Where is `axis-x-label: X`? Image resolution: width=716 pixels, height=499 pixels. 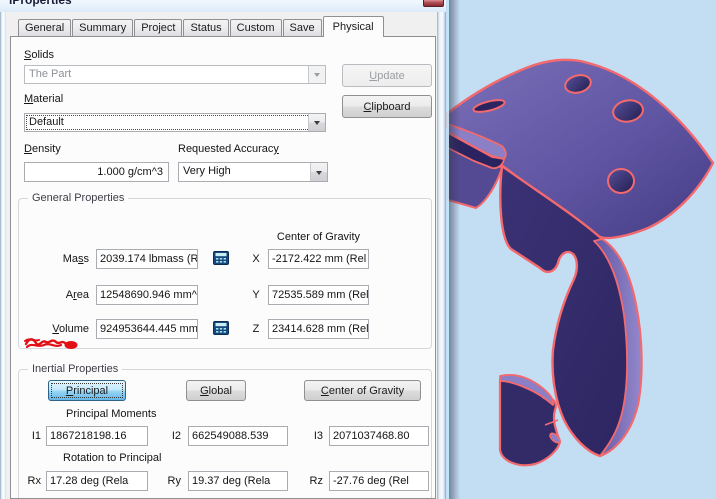 axis-x-label: X is located at coordinates (256, 259).